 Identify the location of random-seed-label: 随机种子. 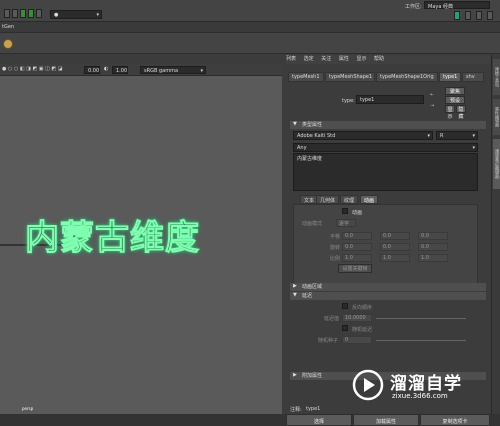
(328, 341).